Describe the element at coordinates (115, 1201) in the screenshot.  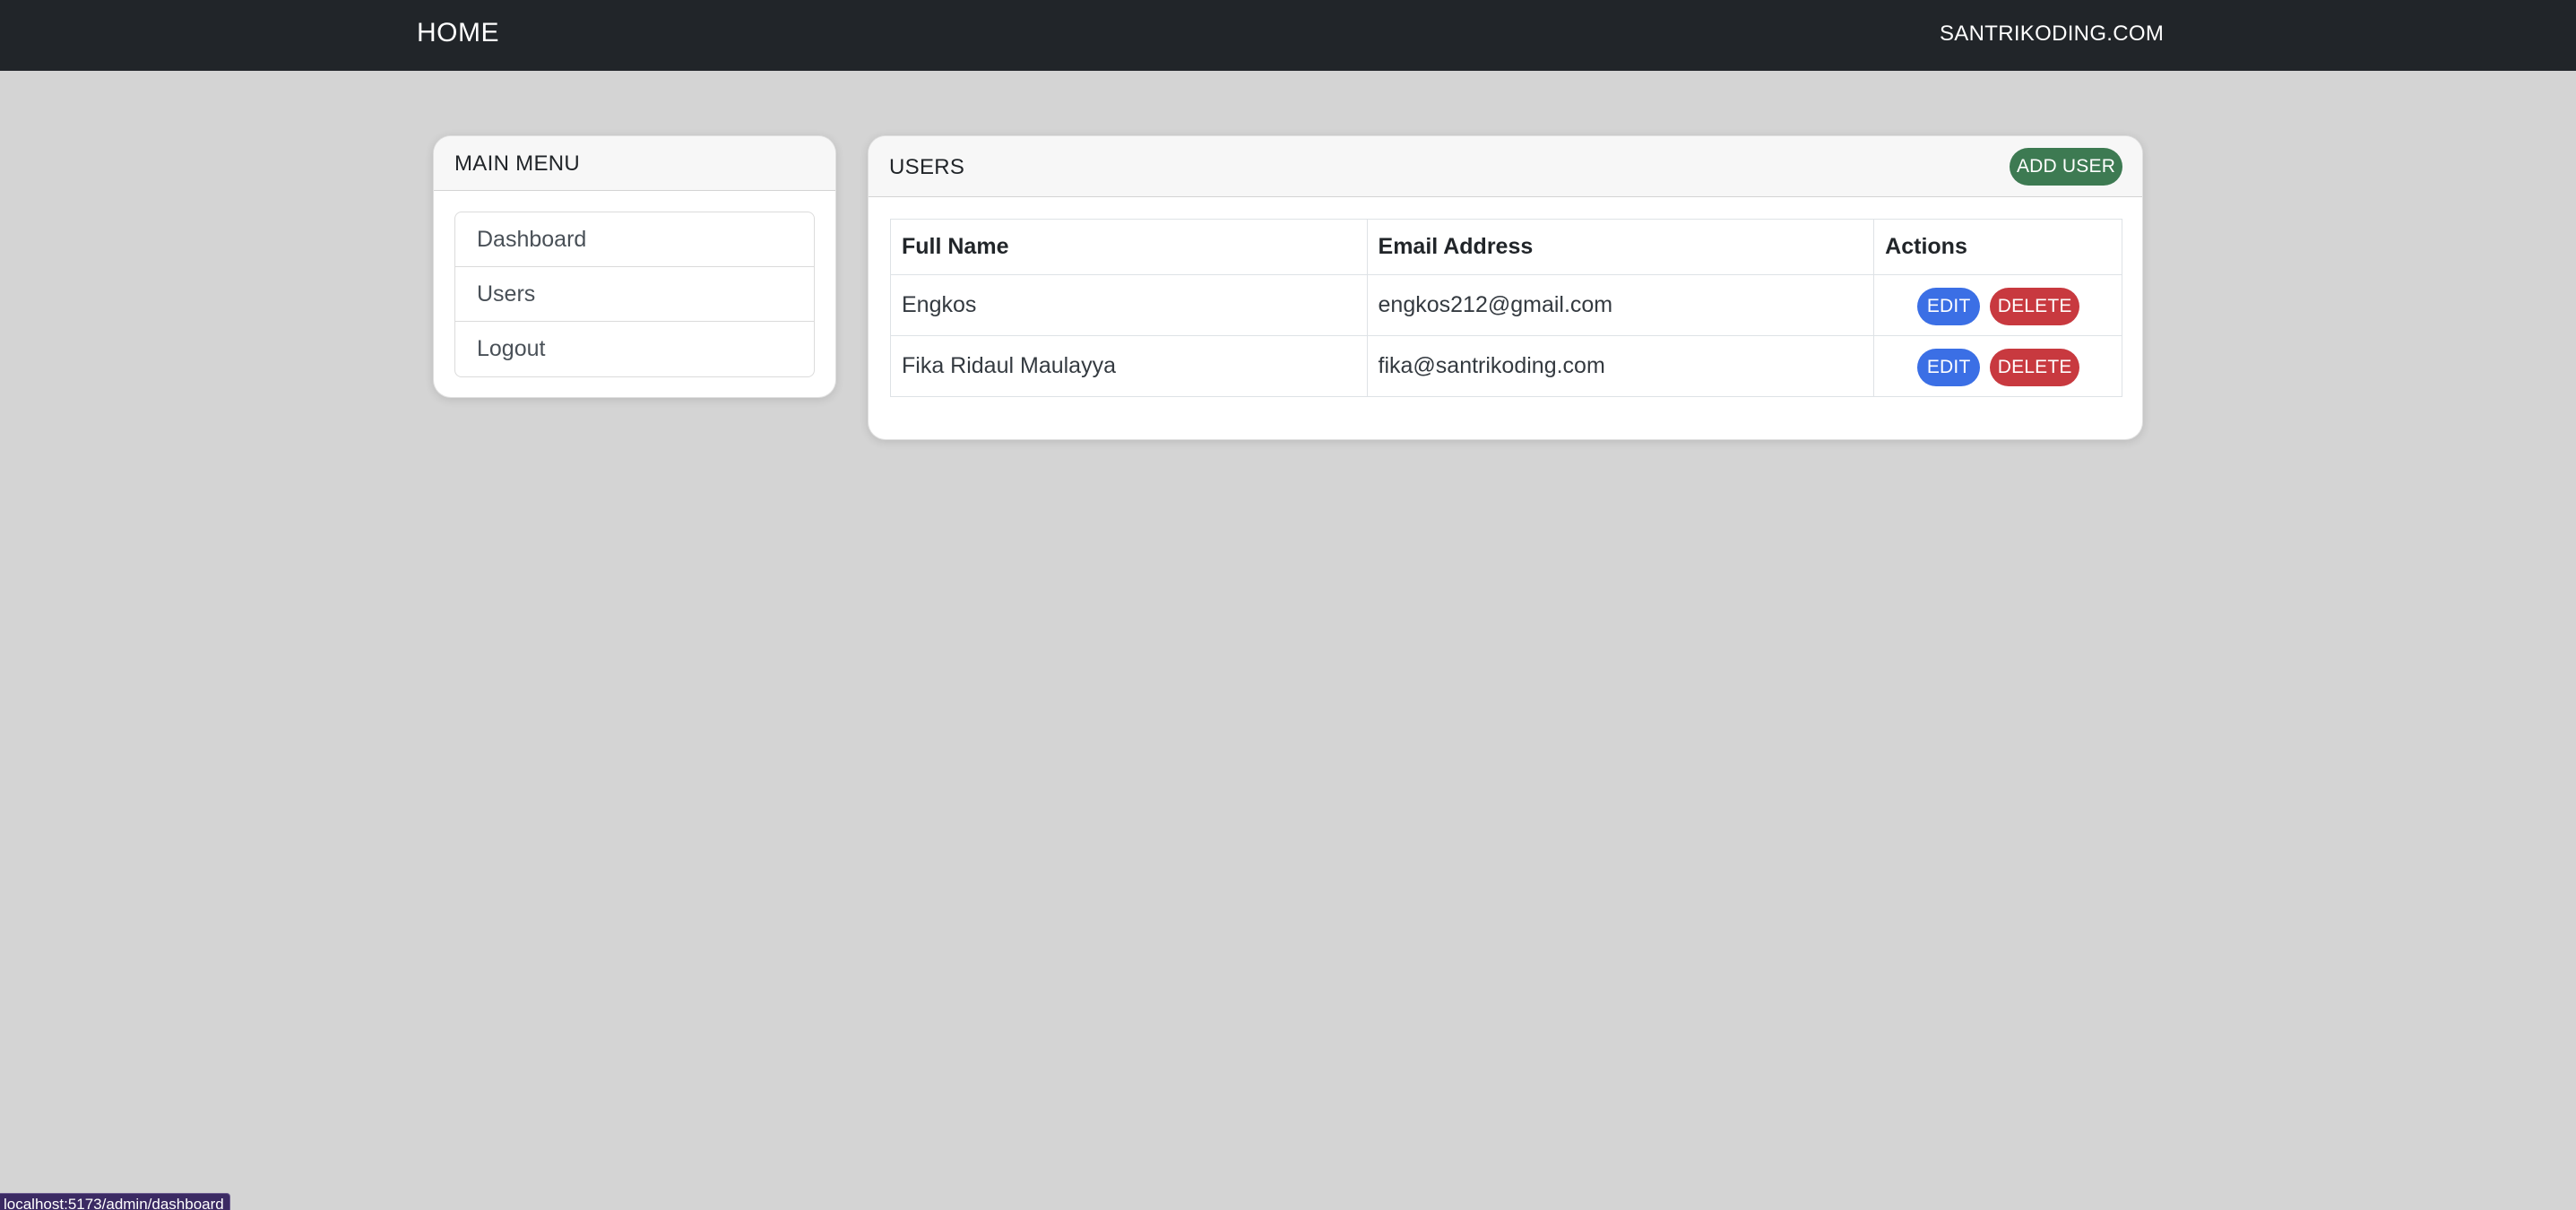
I see `status-bar-url: localhost:5173/admin/dashboard` at that location.